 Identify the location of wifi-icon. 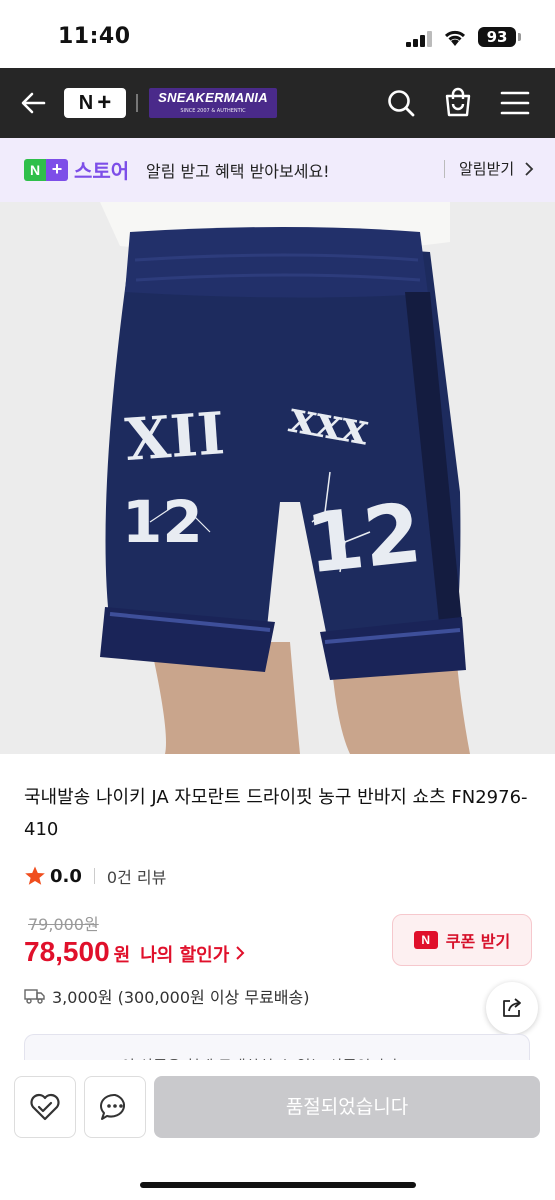
(455, 38).